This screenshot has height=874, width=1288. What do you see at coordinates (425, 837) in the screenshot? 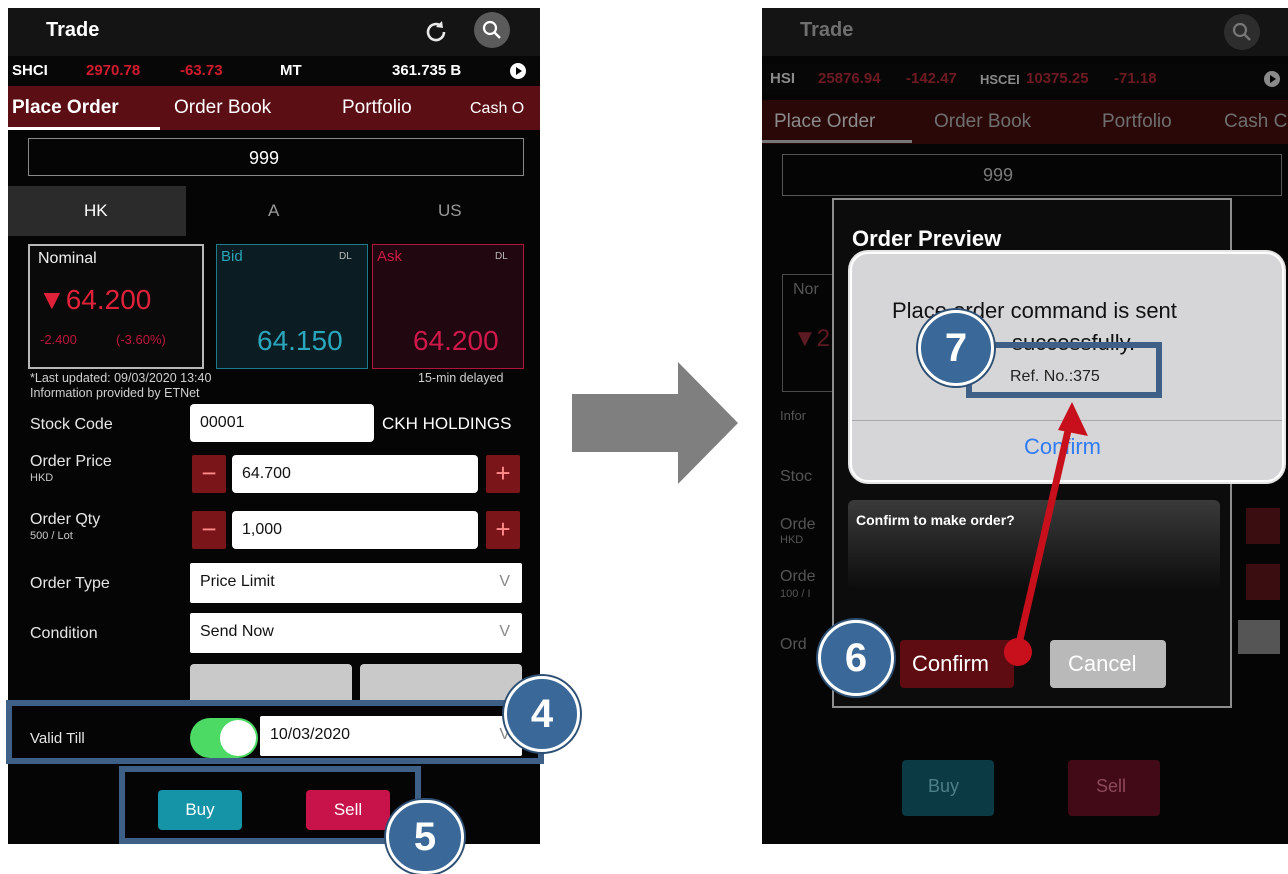
I see `step-5-badge: 5` at bounding box center [425, 837].